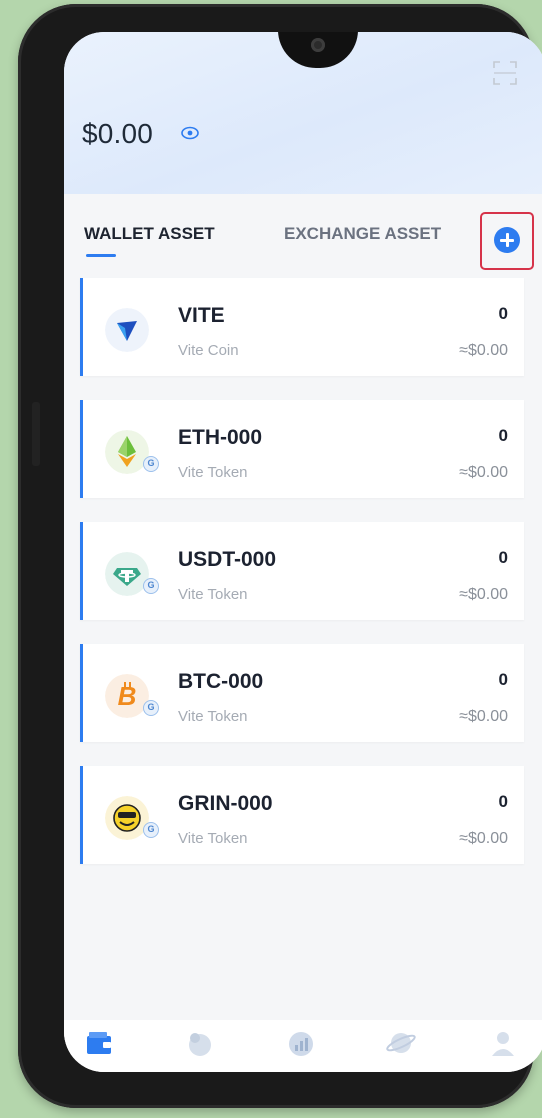 The height and width of the screenshot is (1118, 542). I want to click on token-symbol: BTC-000, so click(221, 681).